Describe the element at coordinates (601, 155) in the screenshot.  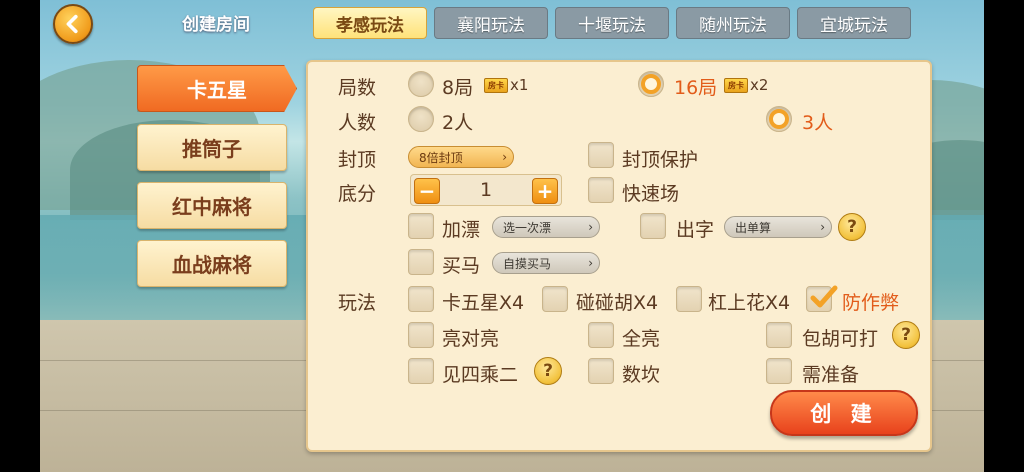
I see `cap-protect-checkbox` at that location.